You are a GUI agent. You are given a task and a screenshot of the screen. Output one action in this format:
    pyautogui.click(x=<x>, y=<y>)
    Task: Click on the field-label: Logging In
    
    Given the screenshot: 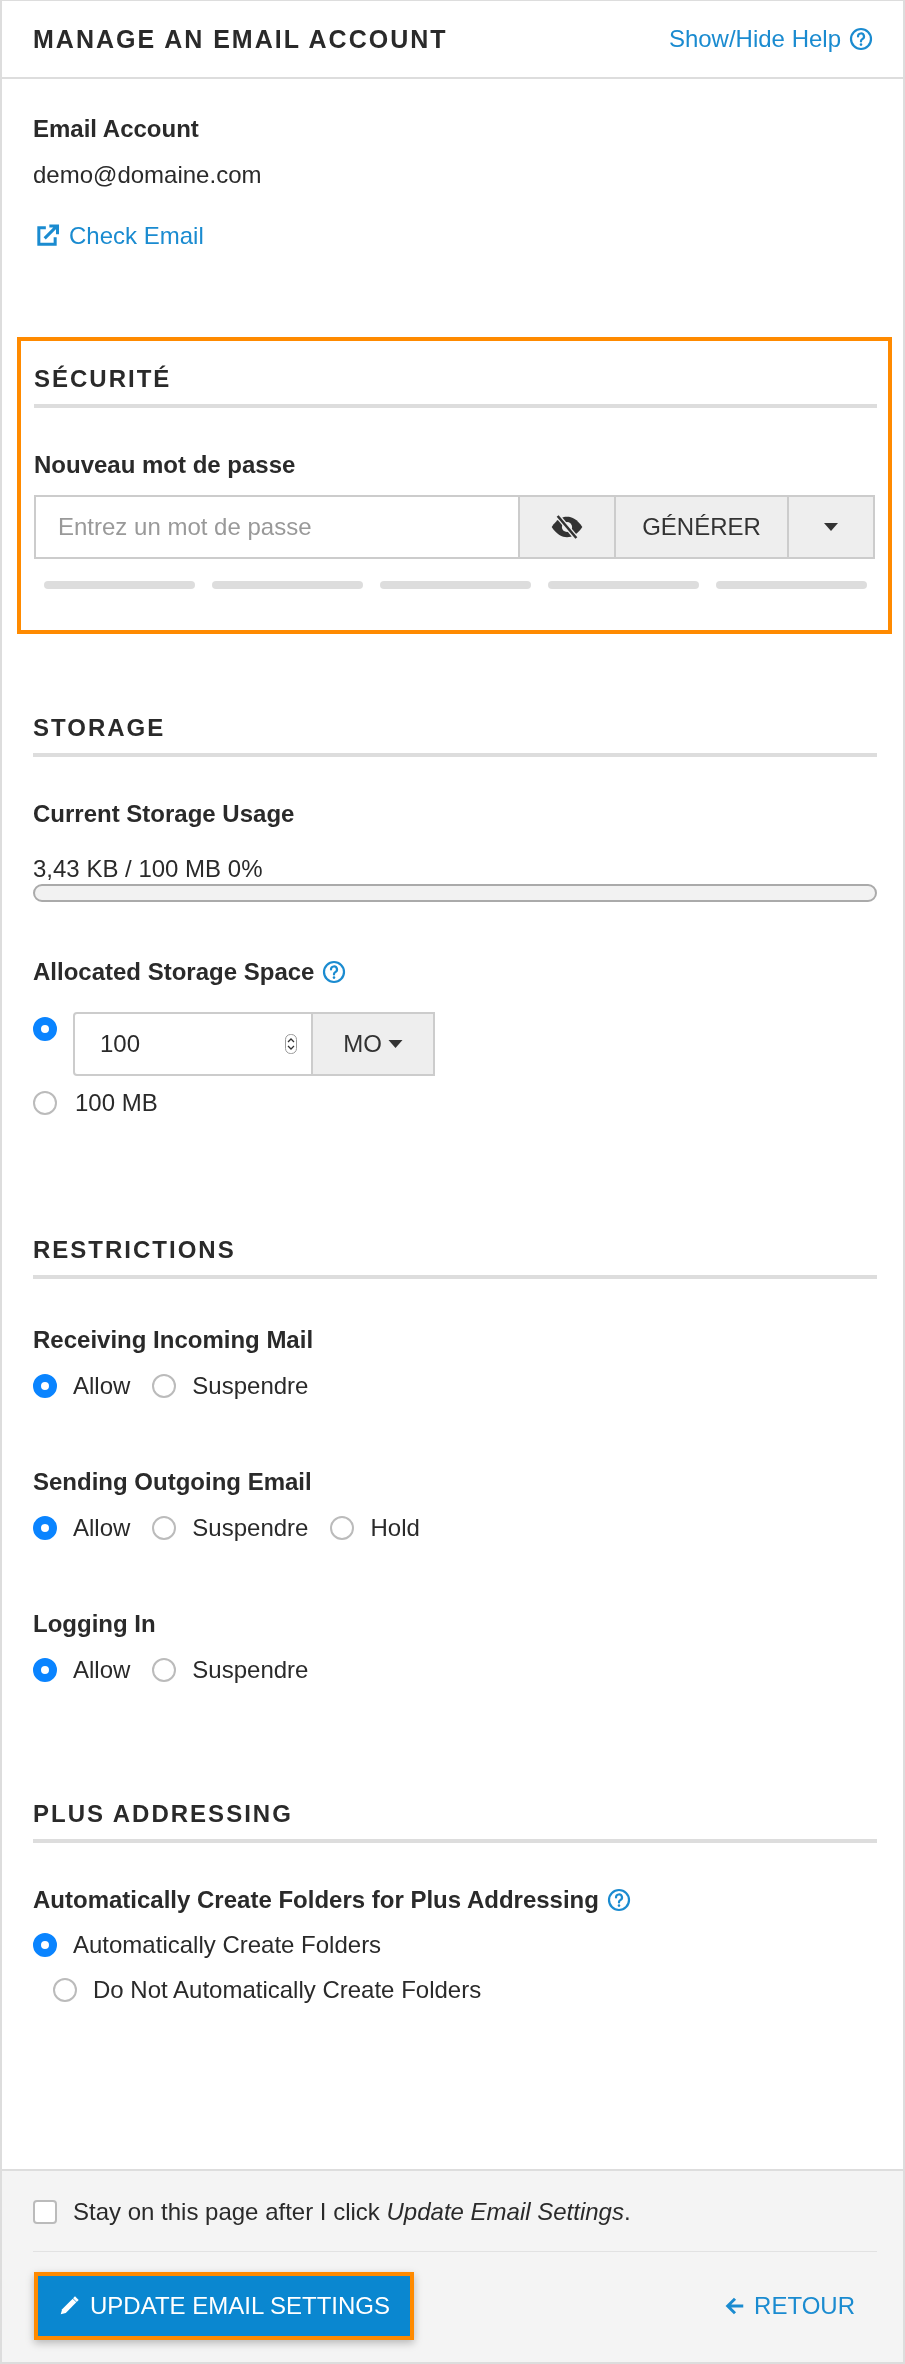 What is the action you would take?
    pyautogui.click(x=95, y=1624)
    